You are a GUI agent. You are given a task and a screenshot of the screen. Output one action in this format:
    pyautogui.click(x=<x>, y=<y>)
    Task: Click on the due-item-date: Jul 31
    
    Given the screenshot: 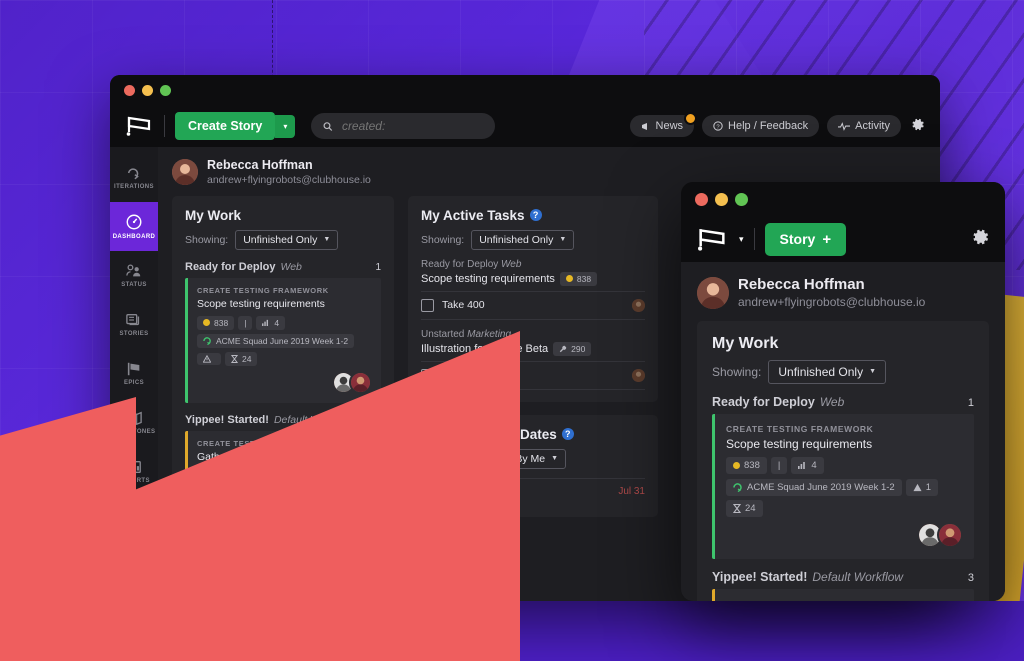 What is the action you would take?
    pyautogui.click(x=631, y=491)
    